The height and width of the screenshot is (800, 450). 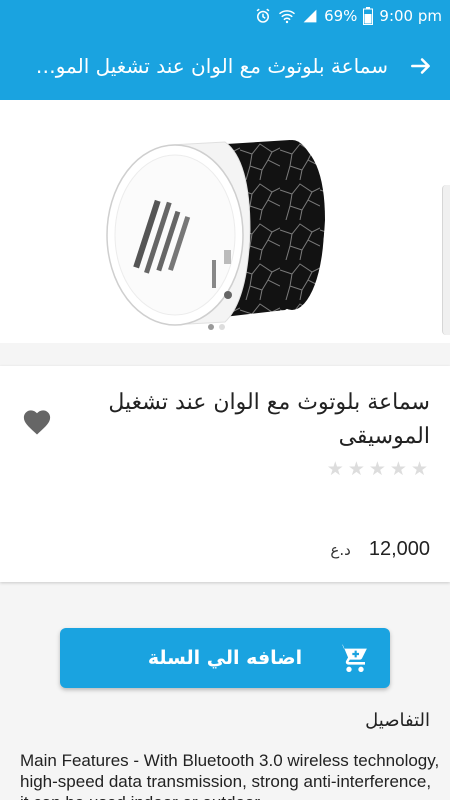 I want to click on details-heading: التفاصيل, so click(x=397, y=720).